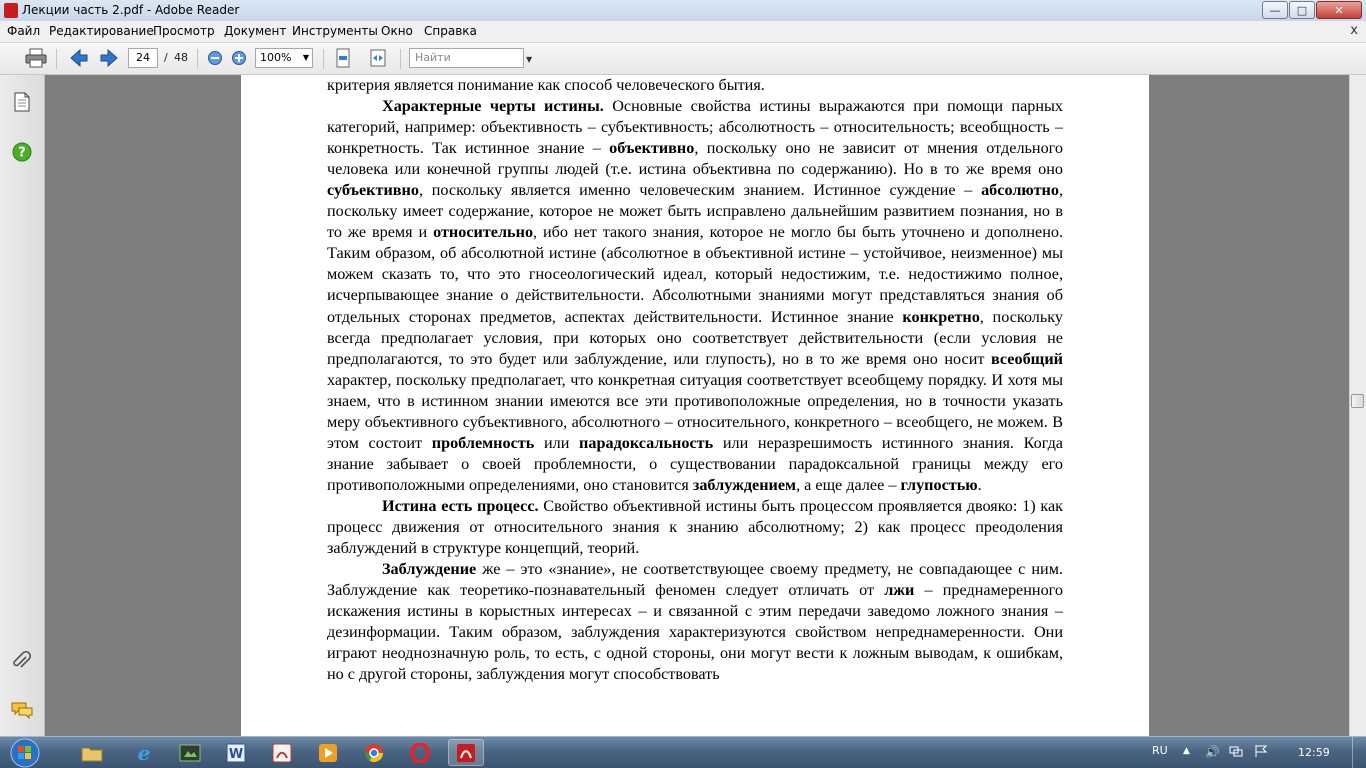 This screenshot has height=768, width=1366. What do you see at coordinates (1357, 401) in the screenshot?
I see `scrollbar-thumb` at bounding box center [1357, 401].